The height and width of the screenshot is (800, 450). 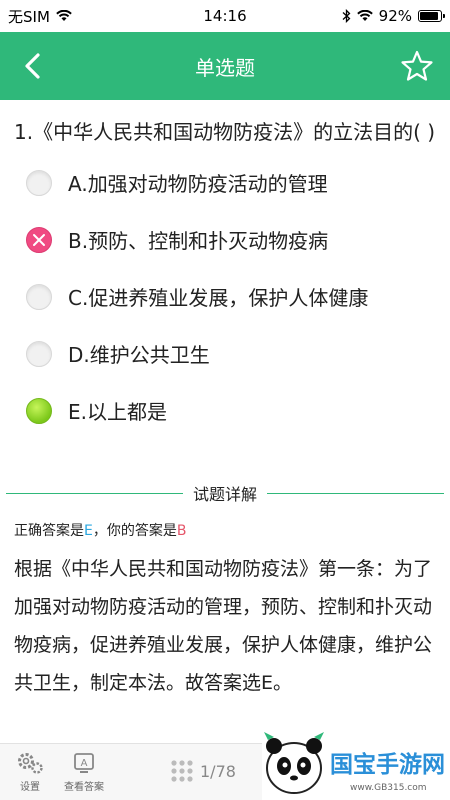 I want to click on option-a: A.加强对动物防疫活动的管理, so click(x=225, y=182).